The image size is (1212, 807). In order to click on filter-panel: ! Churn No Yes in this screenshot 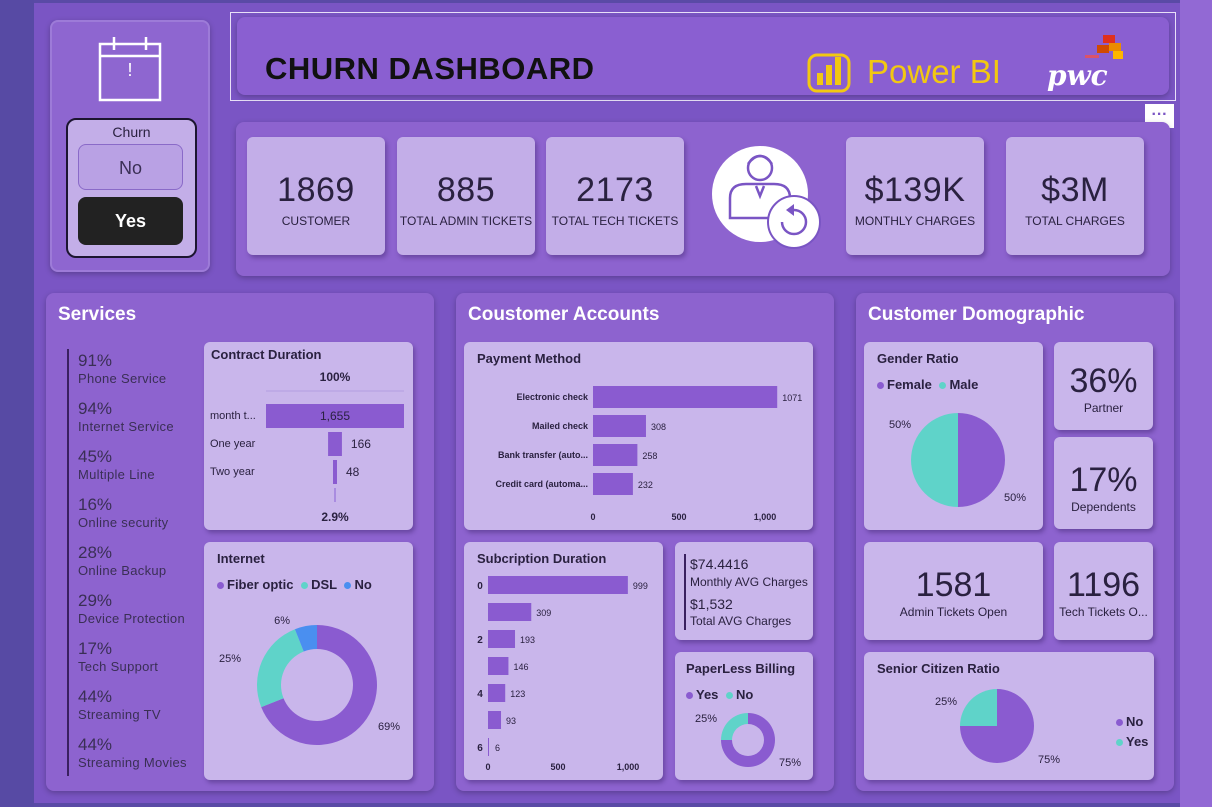, I will do `click(130, 146)`.